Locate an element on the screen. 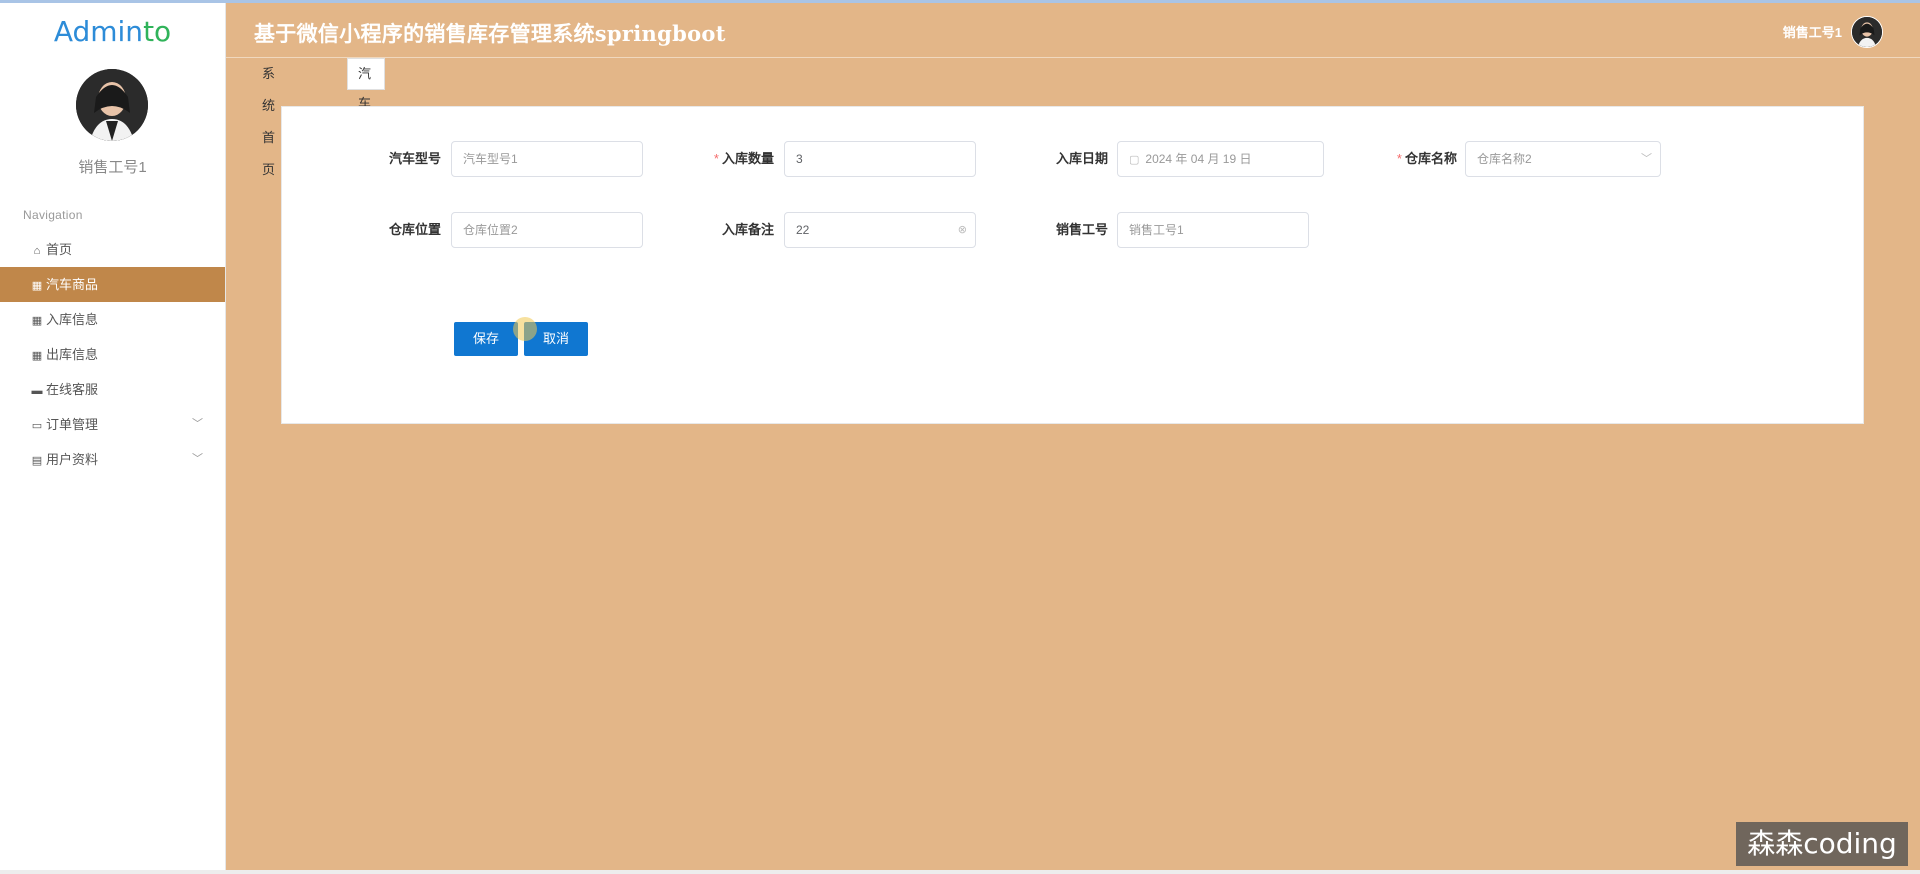 This screenshot has height=874, width=1920. nav-section-title: Navigation is located at coordinates (53, 215).